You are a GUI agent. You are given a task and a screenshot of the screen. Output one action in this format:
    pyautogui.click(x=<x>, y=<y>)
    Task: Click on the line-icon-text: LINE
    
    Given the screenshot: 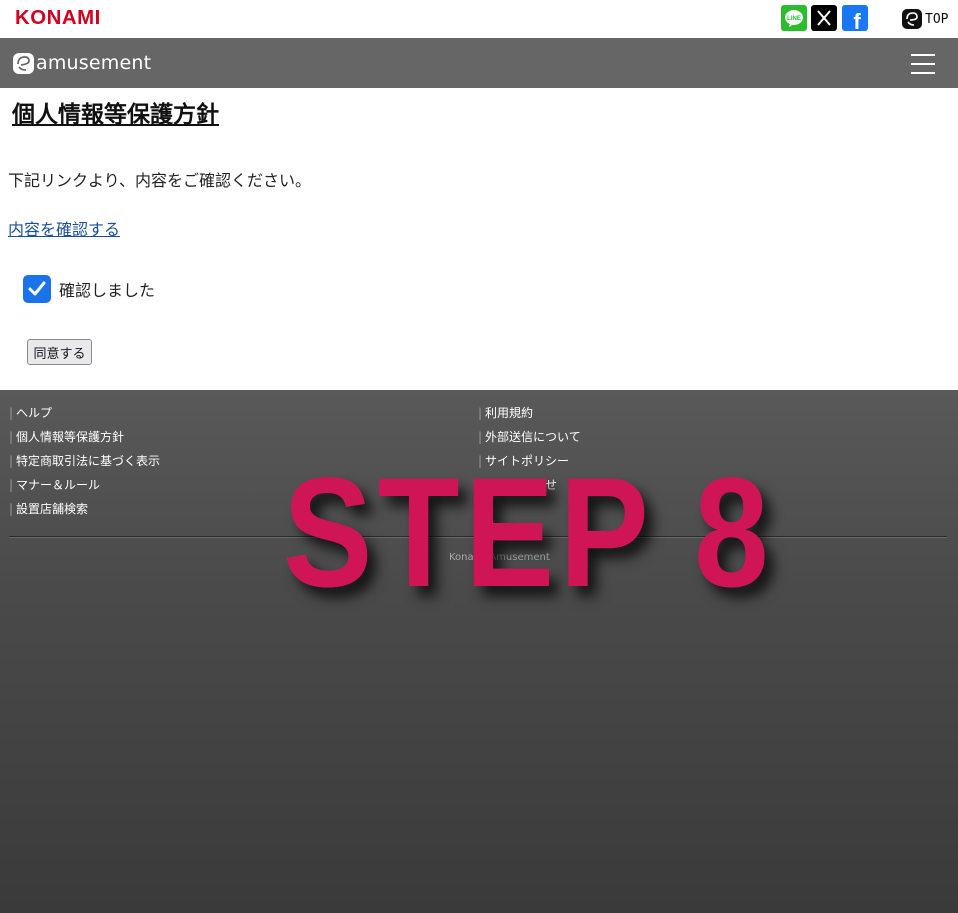 What is the action you would take?
    pyautogui.click(x=794, y=19)
    